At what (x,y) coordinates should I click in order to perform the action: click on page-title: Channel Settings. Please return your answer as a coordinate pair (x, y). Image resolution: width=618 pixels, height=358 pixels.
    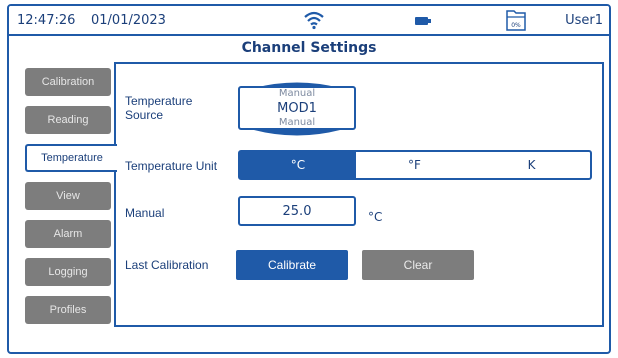
    Looking at the image, I should click on (309, 48).